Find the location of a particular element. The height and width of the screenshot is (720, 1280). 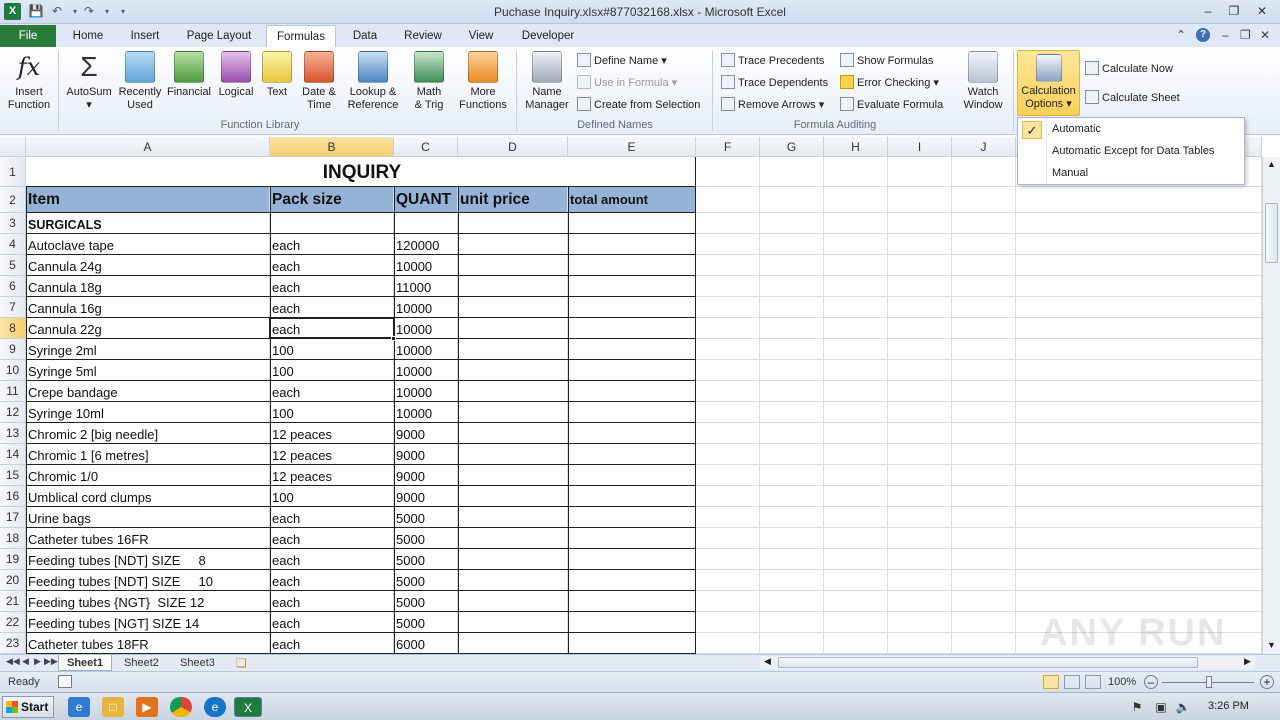

help-icon: ? is located at coordinates (1203, 35).